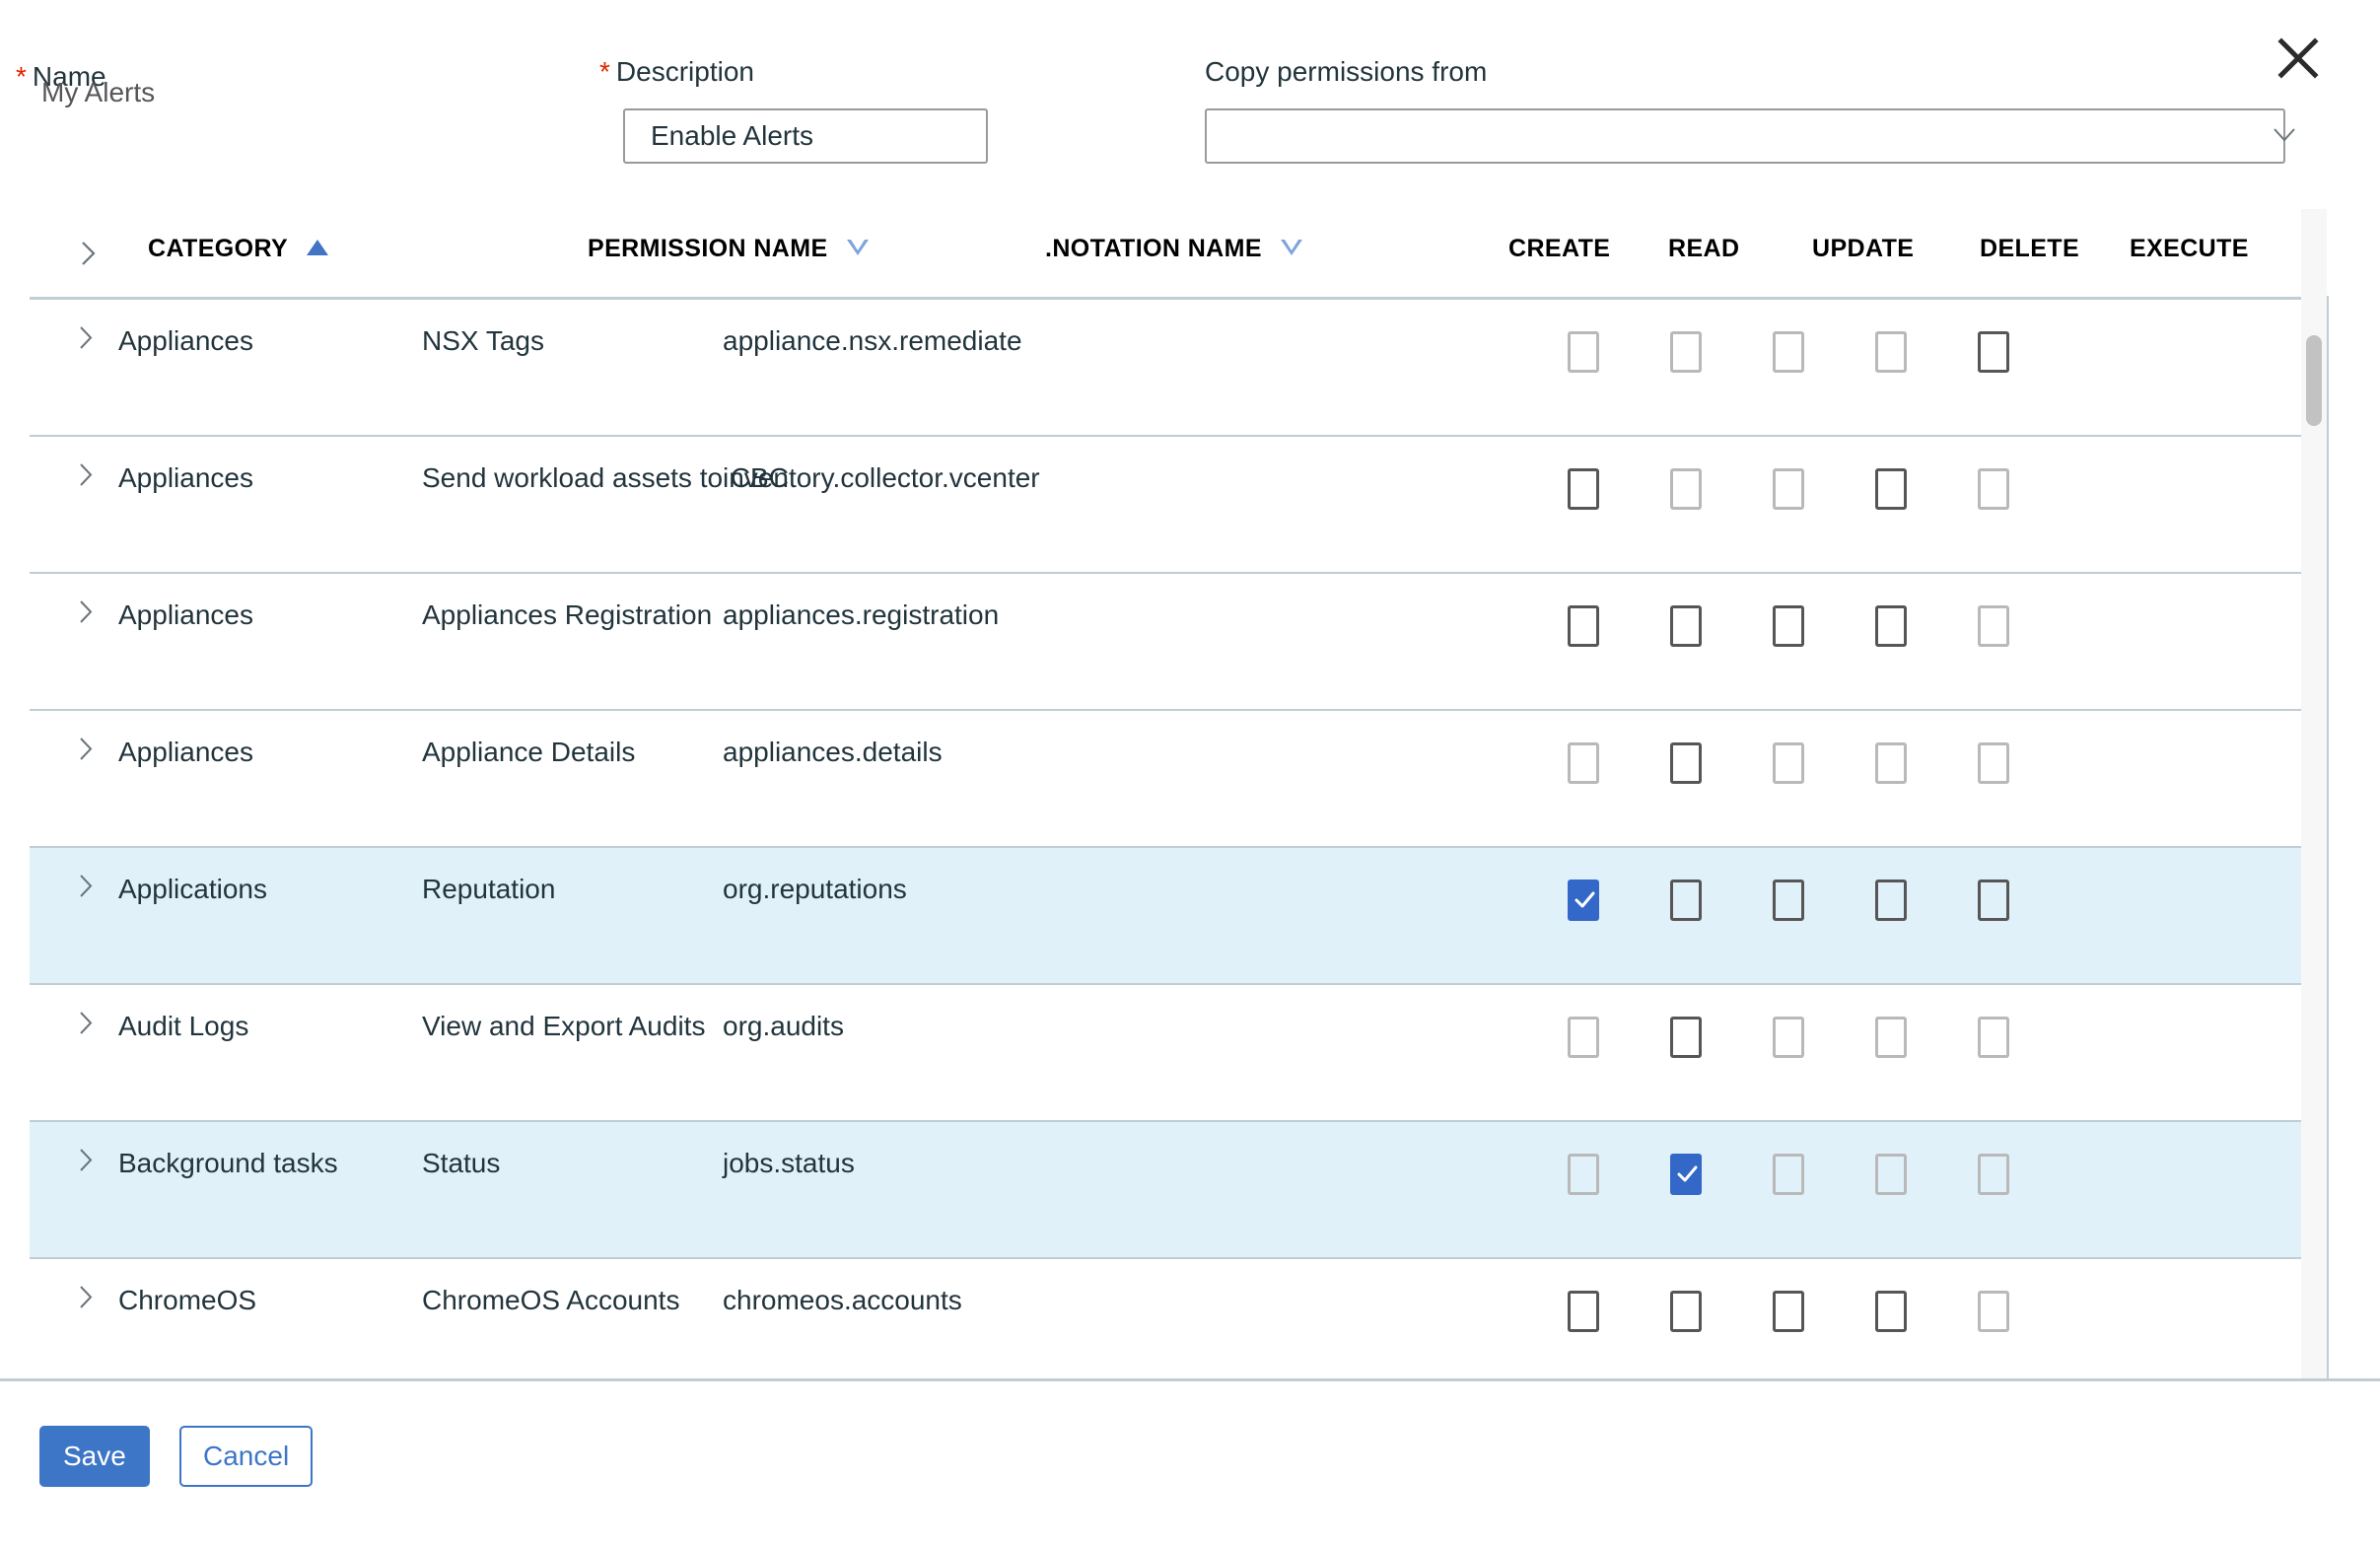 The image size is (2380, 1548). Describe the element at coordinates (789, 1163) in the screenshot. I see `cell-notation-name: jobs.status` at that location.